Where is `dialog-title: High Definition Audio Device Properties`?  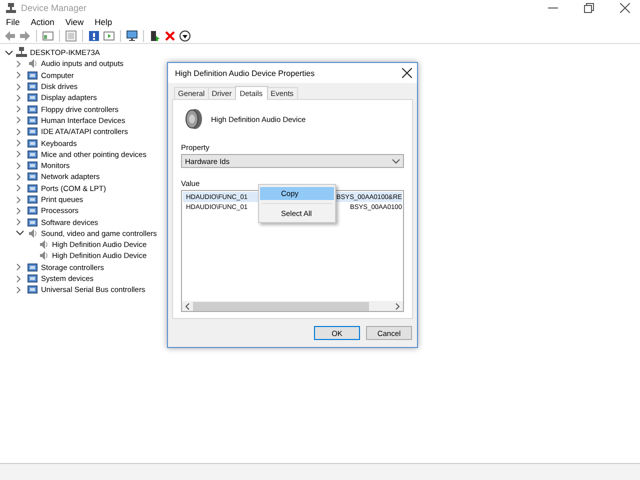 dialog-title: High Definition Audio Device Properties is located at coordinates (245, 73).